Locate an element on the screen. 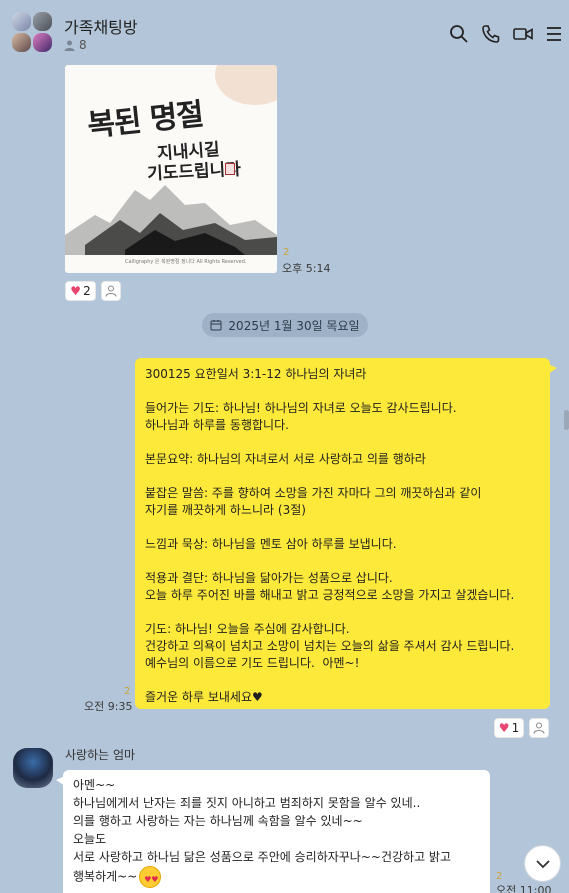 The height and width of the screenshot is (893, 569). heart-reaction: ♥ 1 is located at coordinates (509, 728).